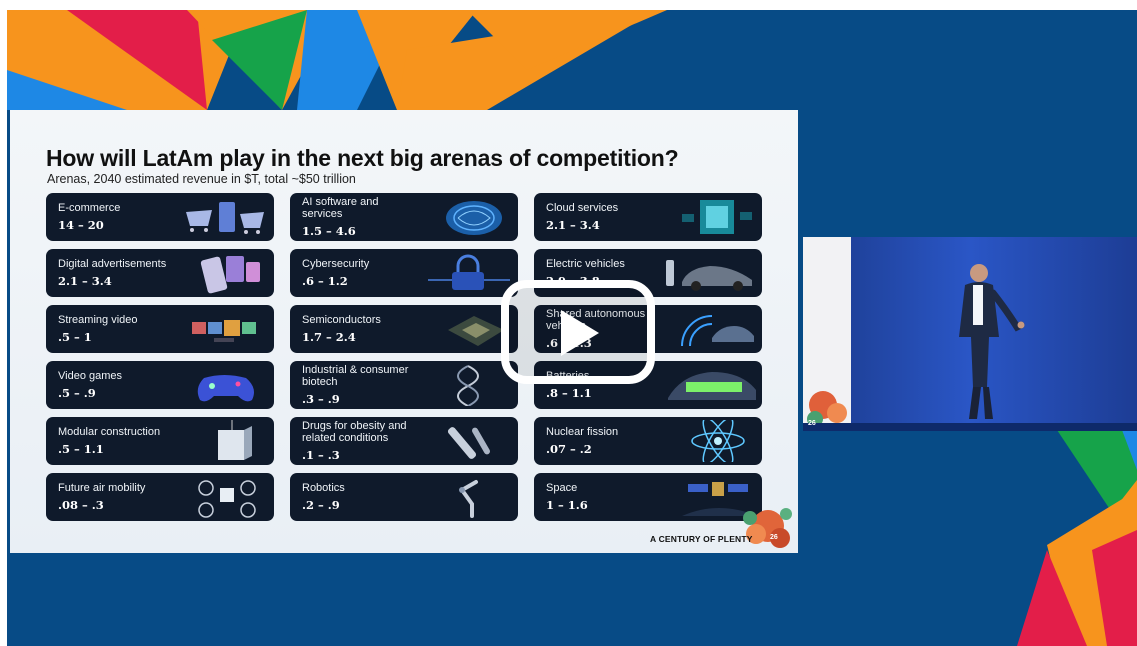 This screenshot has height=646, width=1137. Describe the element at coordinates (77, 393) in the screenshot. I see `card-value: .5 – .9` at that location.